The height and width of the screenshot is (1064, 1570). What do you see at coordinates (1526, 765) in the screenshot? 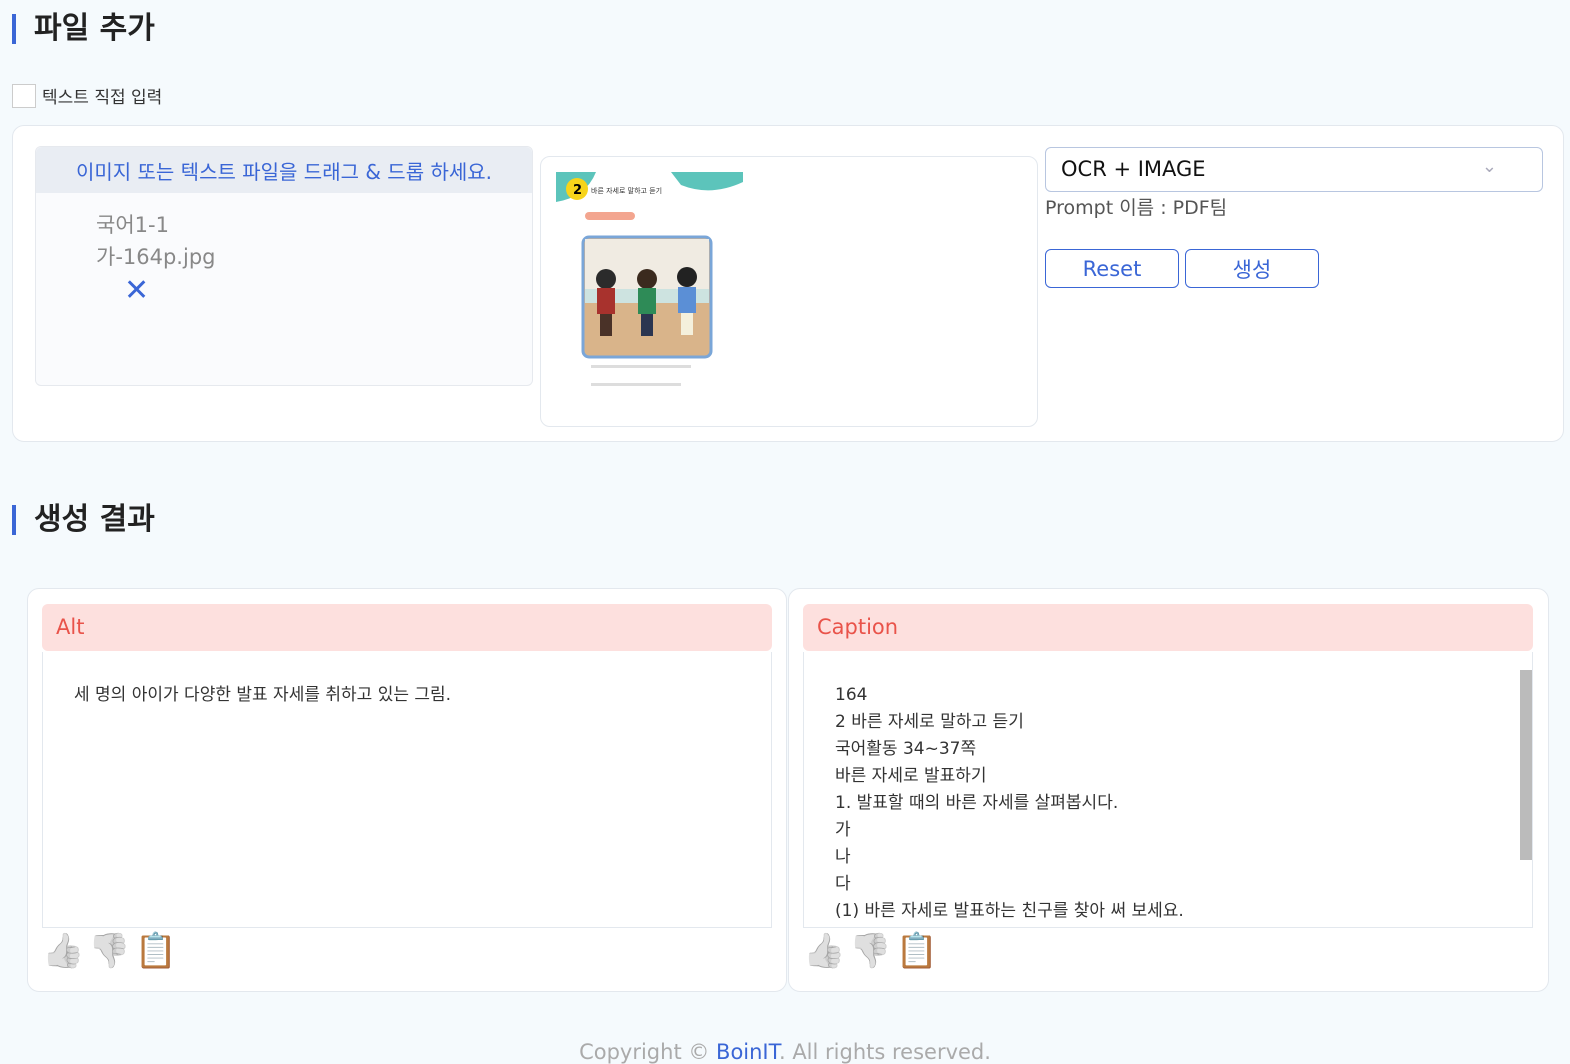
I see `scrollbar-thumb` at bounding box center [1526, 765].